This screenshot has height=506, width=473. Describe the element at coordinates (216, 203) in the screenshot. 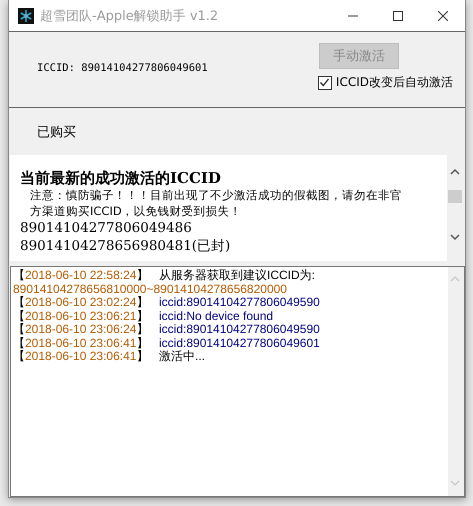

I see `warning-notice: 注意：慎防骗子！！！目前出现了不少激活成功的假截图，请勿在非官方渠道购买ICCID，以免钱财受到损失！` at that location.